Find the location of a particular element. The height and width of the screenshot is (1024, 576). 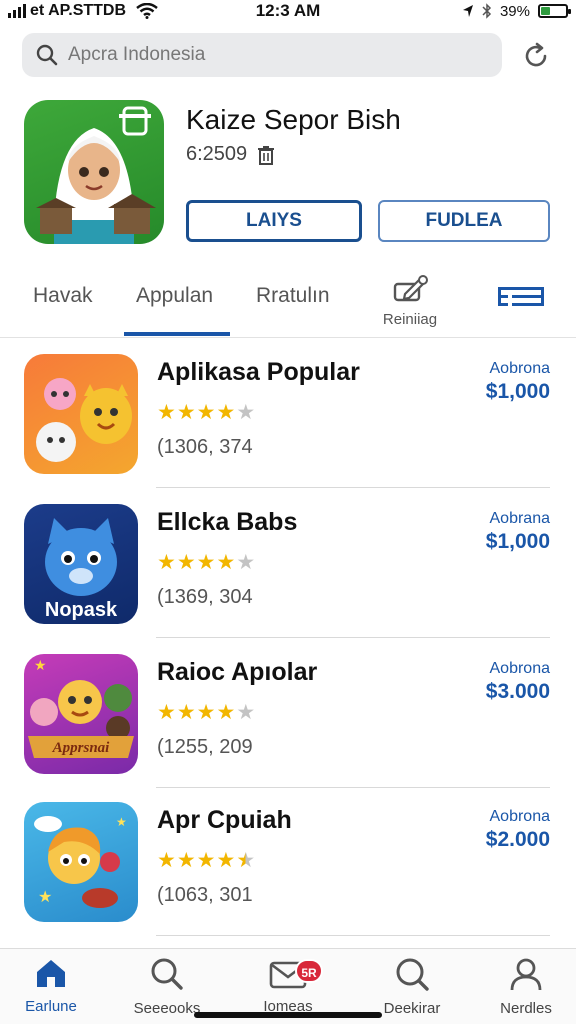

app-icon-raioc: Apprsnai ★ is located at coordinates (81, 714).